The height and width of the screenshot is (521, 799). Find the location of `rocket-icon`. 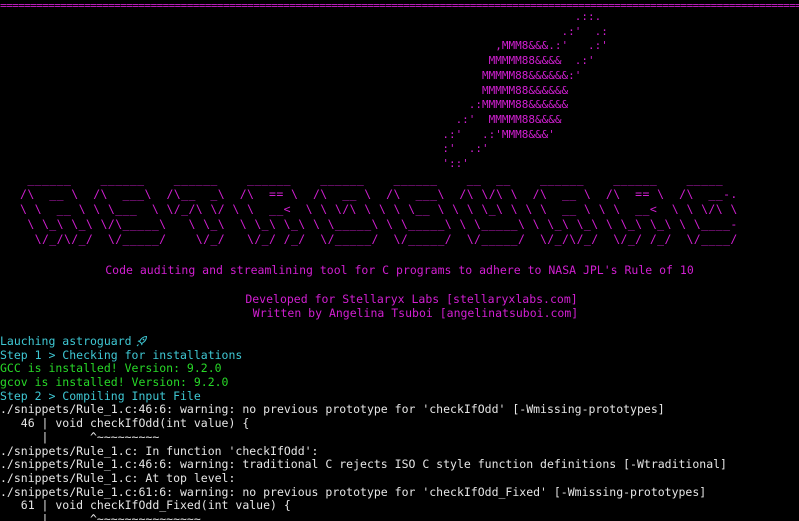

rocket-icon is located at coordinates (142, 341).